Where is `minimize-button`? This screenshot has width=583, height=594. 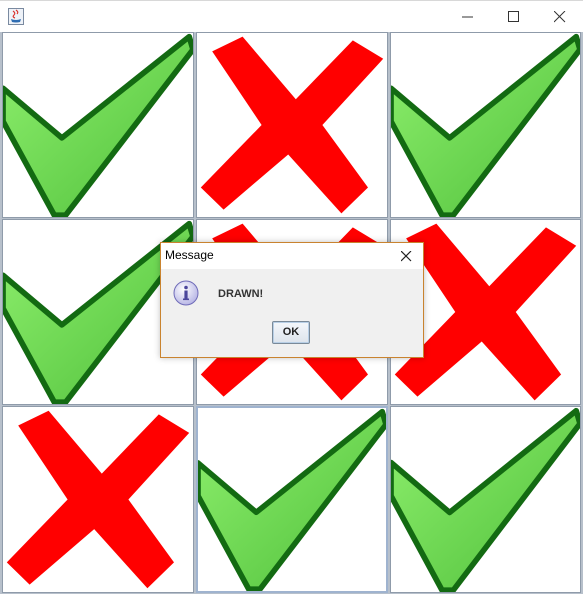
minimize-button is located at coordinates (468, 17).